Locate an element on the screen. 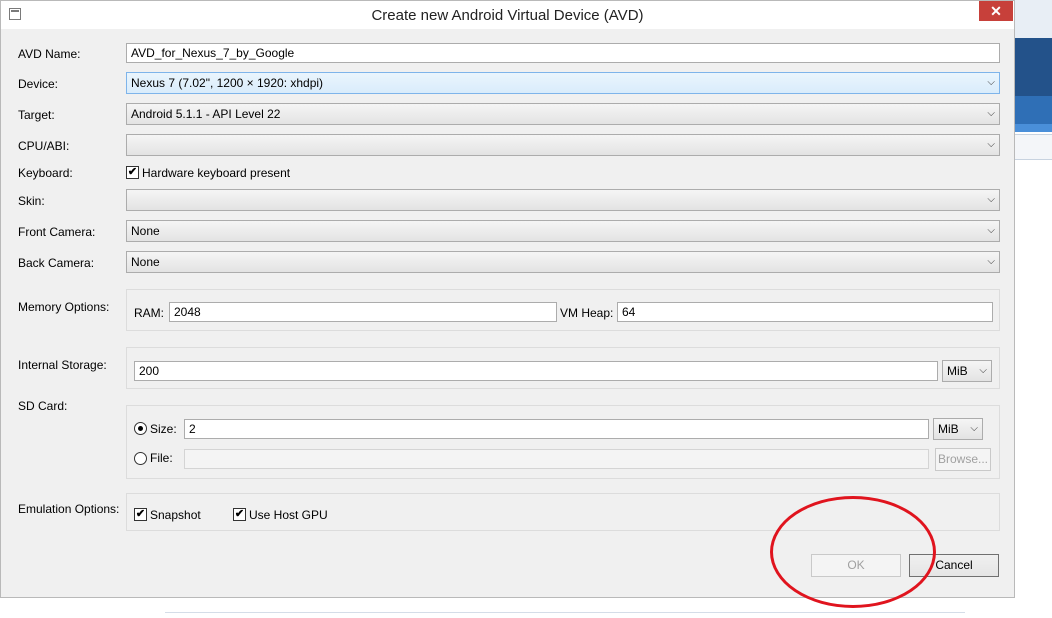 The height and width of the screenshot is (618, 1052). window-title: Create new Android Virtual Device (AVD) is located at coordinates (507, 15).